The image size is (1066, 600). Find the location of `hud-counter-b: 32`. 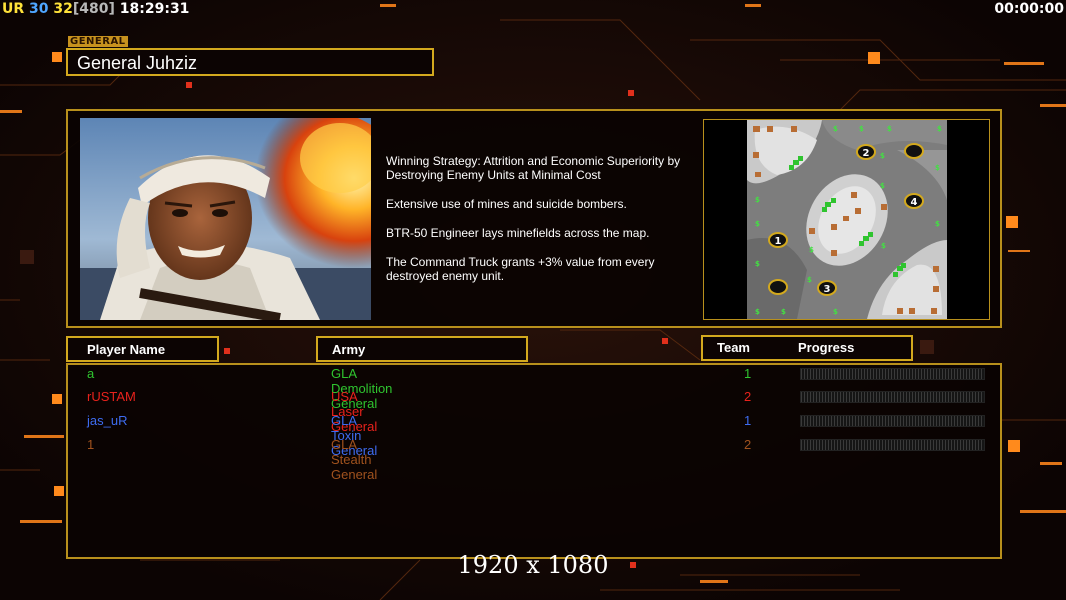

hud-counter-b: 32 is located at coordinates (63, 9).